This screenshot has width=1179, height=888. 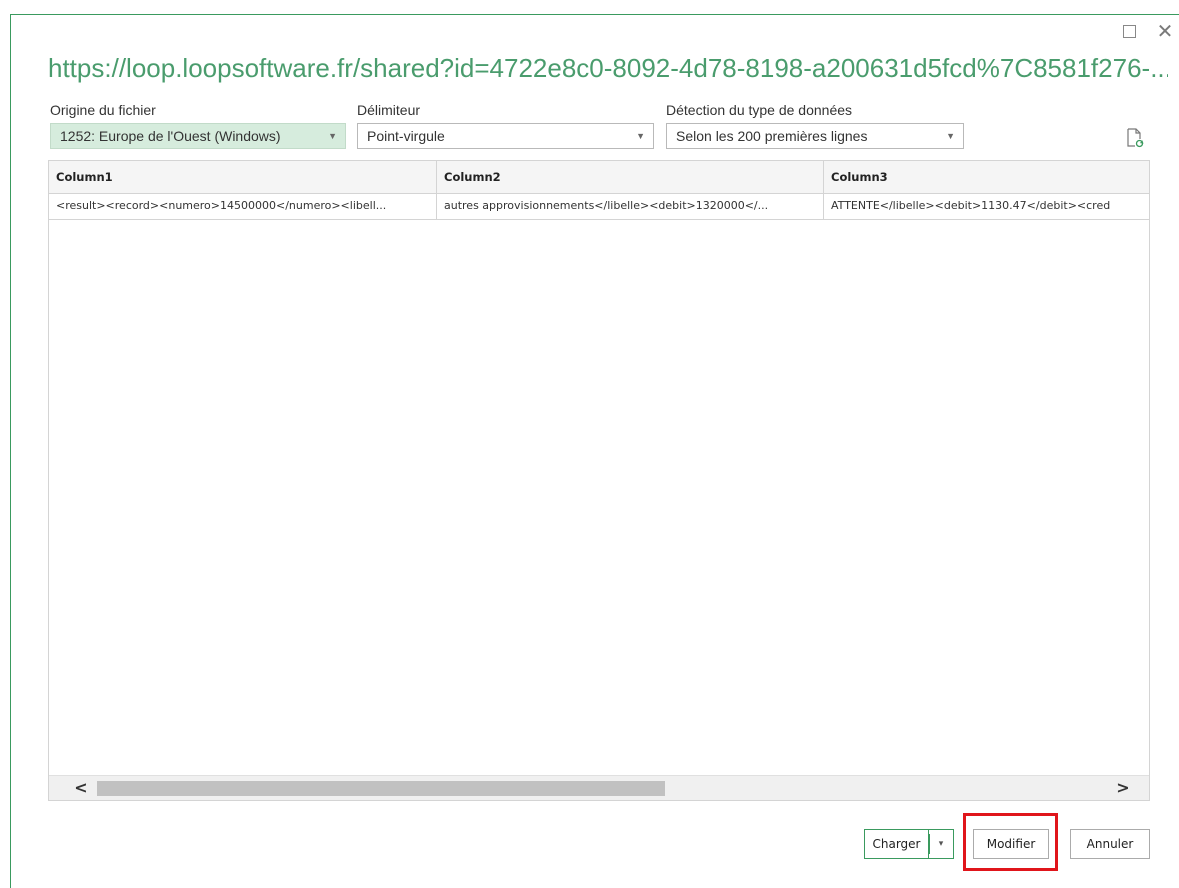 I want to click on refresh-document-icon, so click(x=1135, y=138).